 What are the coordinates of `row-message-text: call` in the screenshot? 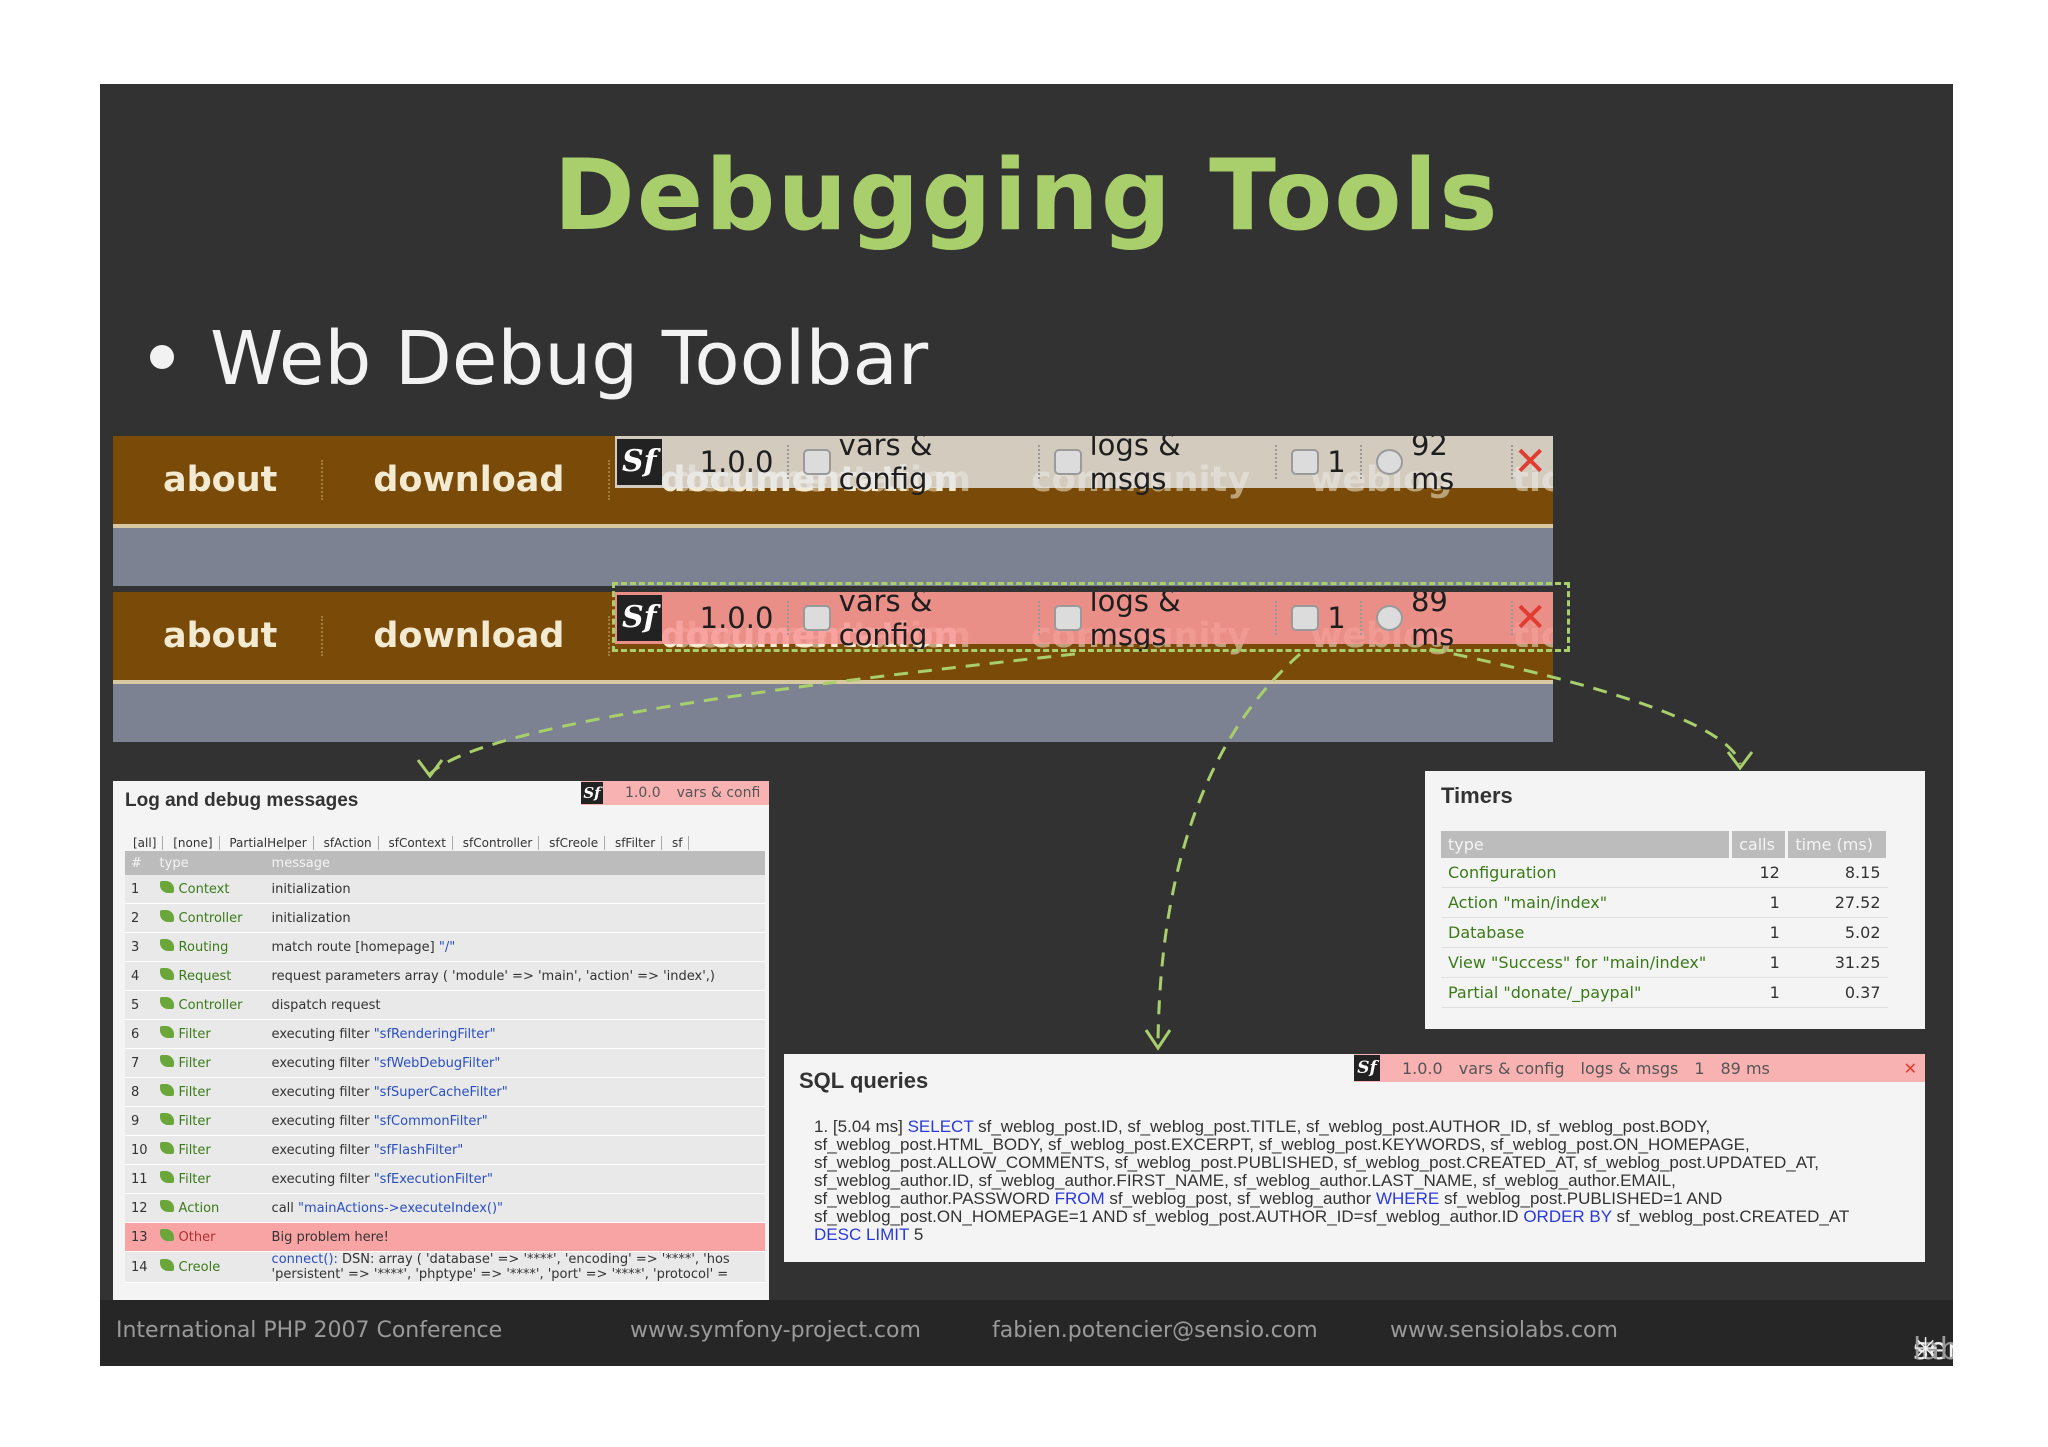 It's located at (285, 1208).